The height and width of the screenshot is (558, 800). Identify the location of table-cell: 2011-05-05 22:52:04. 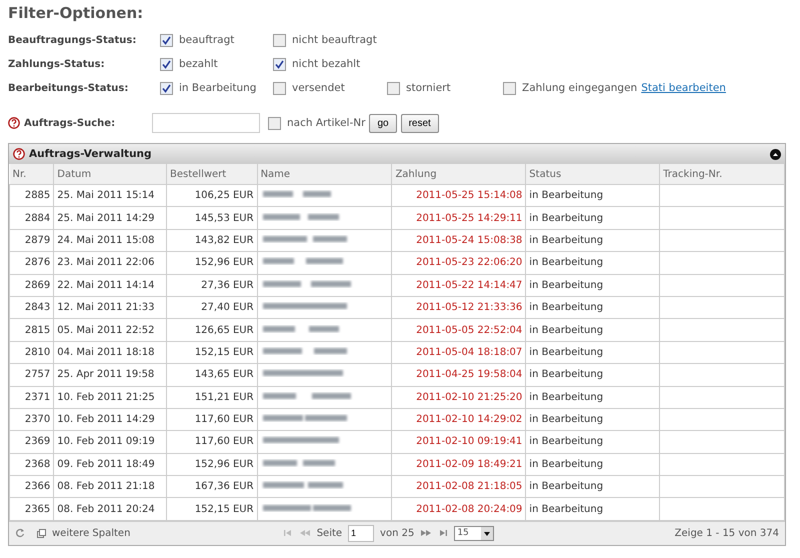
(459, 330).